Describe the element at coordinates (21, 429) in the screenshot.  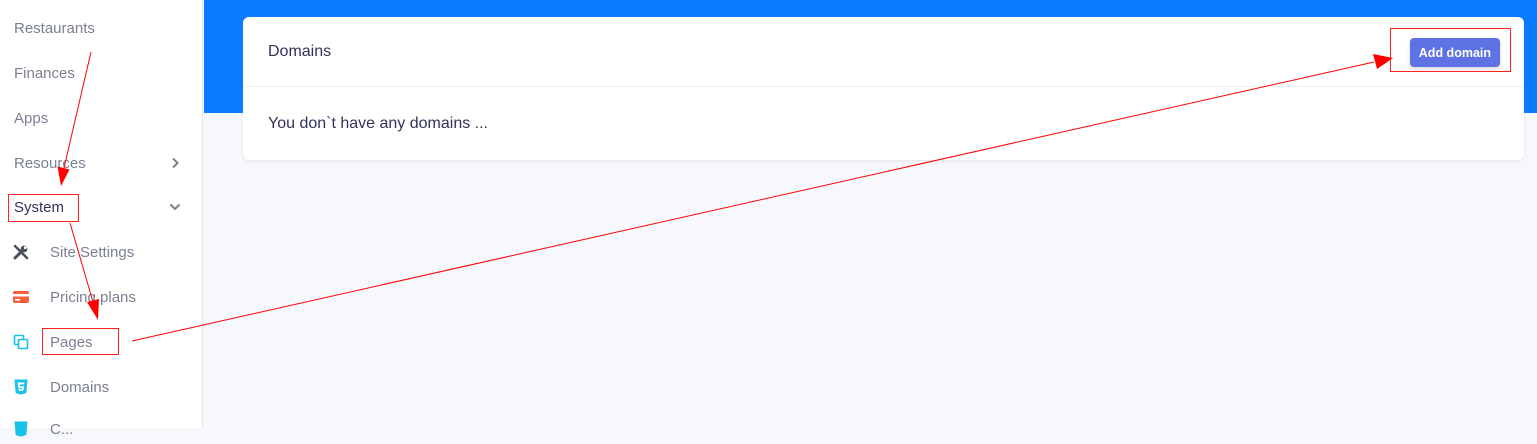
I see `css3-icon` at that location.